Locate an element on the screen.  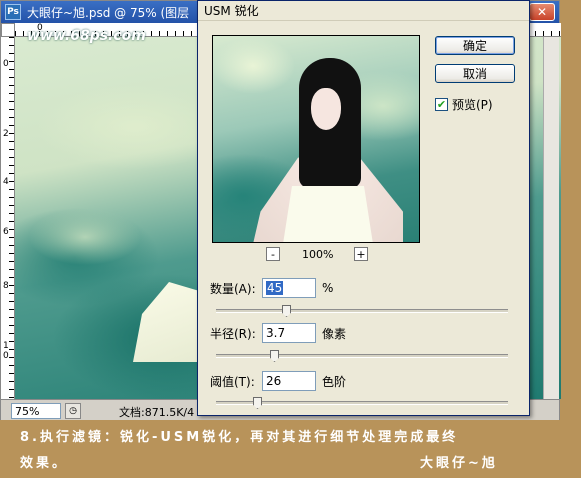
close-icon: ✕ is located at coordinates (542, 12).